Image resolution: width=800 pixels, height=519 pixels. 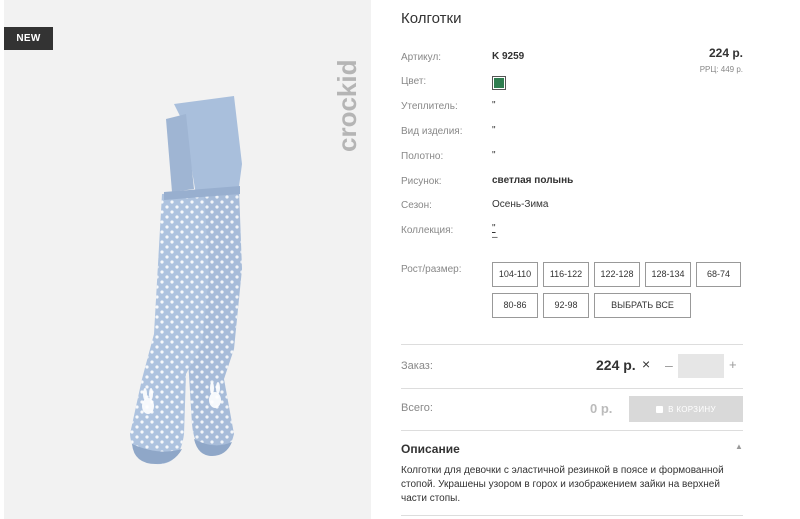 I want to click on add-to-cart-button: В КОРЗИНУ, so click(x=686, y=409).